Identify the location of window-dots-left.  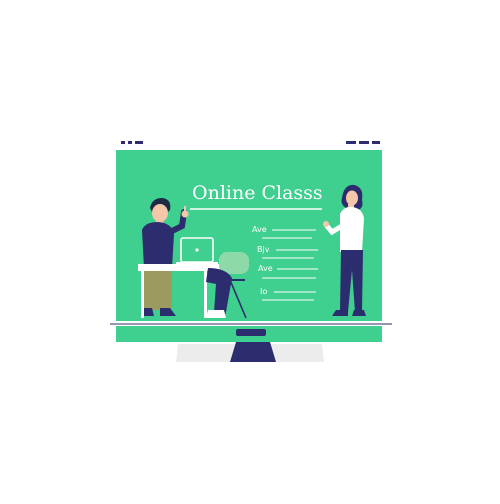
(132, 142).